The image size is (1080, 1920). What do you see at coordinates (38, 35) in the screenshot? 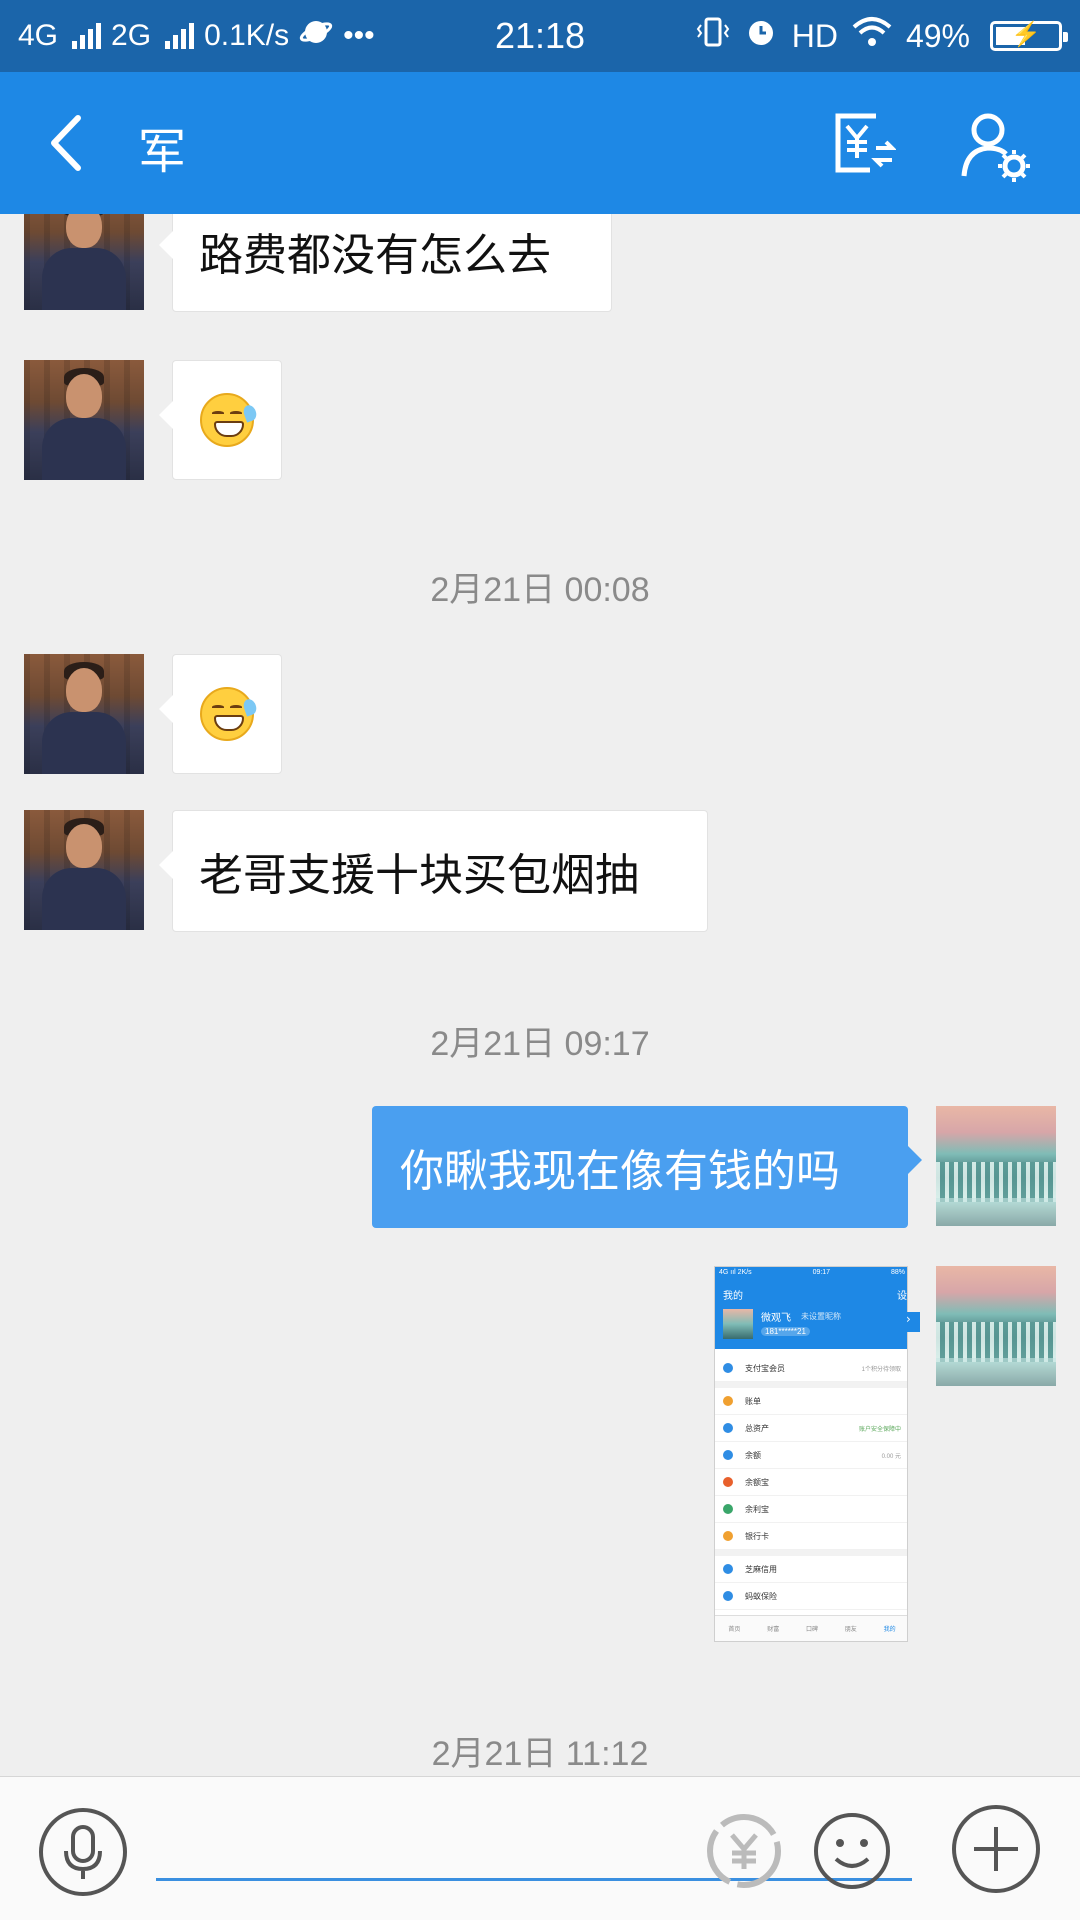
I see `network-1-label: 4G` at bounding box center [38, 35].